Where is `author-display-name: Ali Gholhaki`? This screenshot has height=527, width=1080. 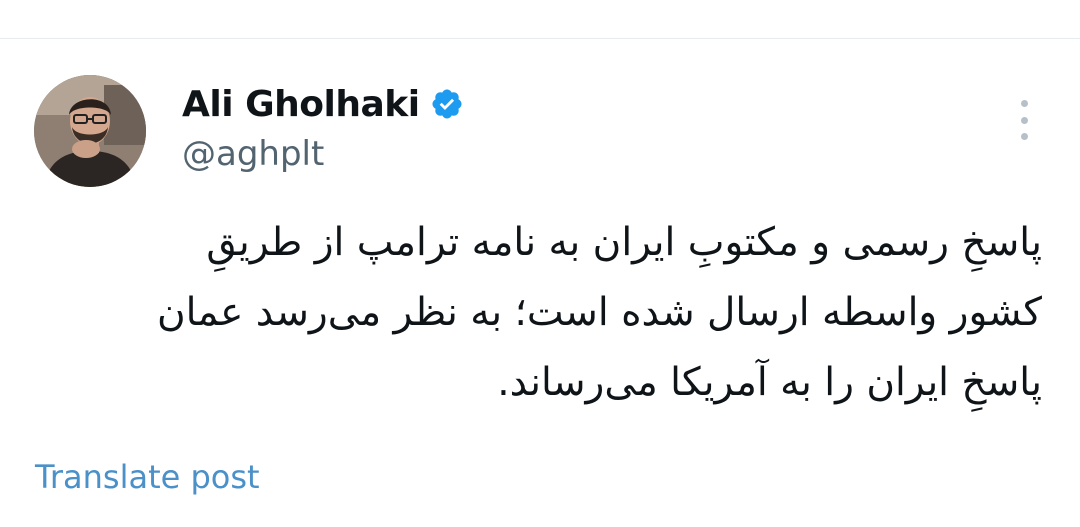
author-display-name: Ali Gholhaki is located at coordinates (301, 104).